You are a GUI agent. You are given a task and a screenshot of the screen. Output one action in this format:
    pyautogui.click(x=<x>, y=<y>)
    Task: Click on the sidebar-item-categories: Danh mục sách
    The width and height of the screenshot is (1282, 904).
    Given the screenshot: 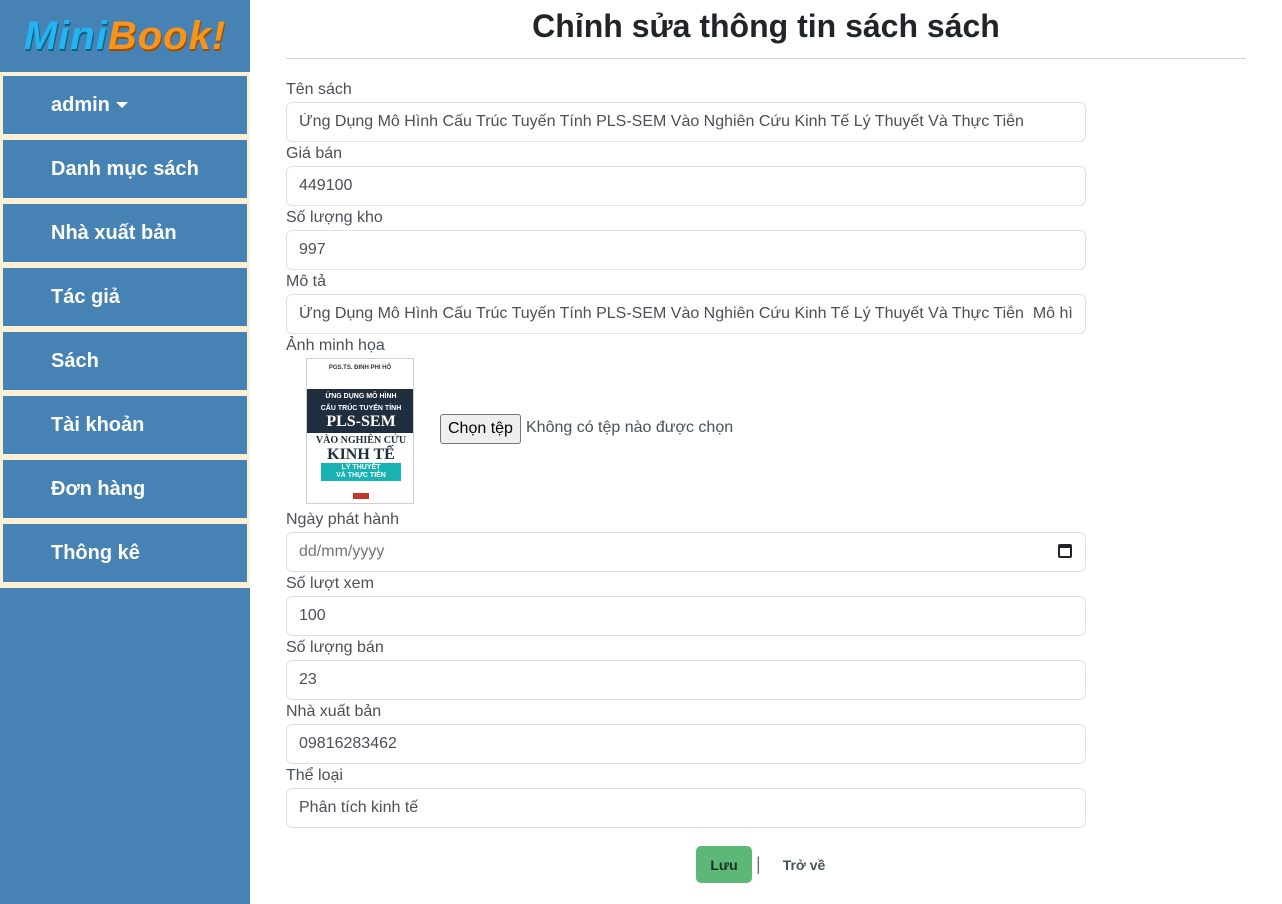 What is the action you would take?
    pyautogui.click(x=125, y=169)
    